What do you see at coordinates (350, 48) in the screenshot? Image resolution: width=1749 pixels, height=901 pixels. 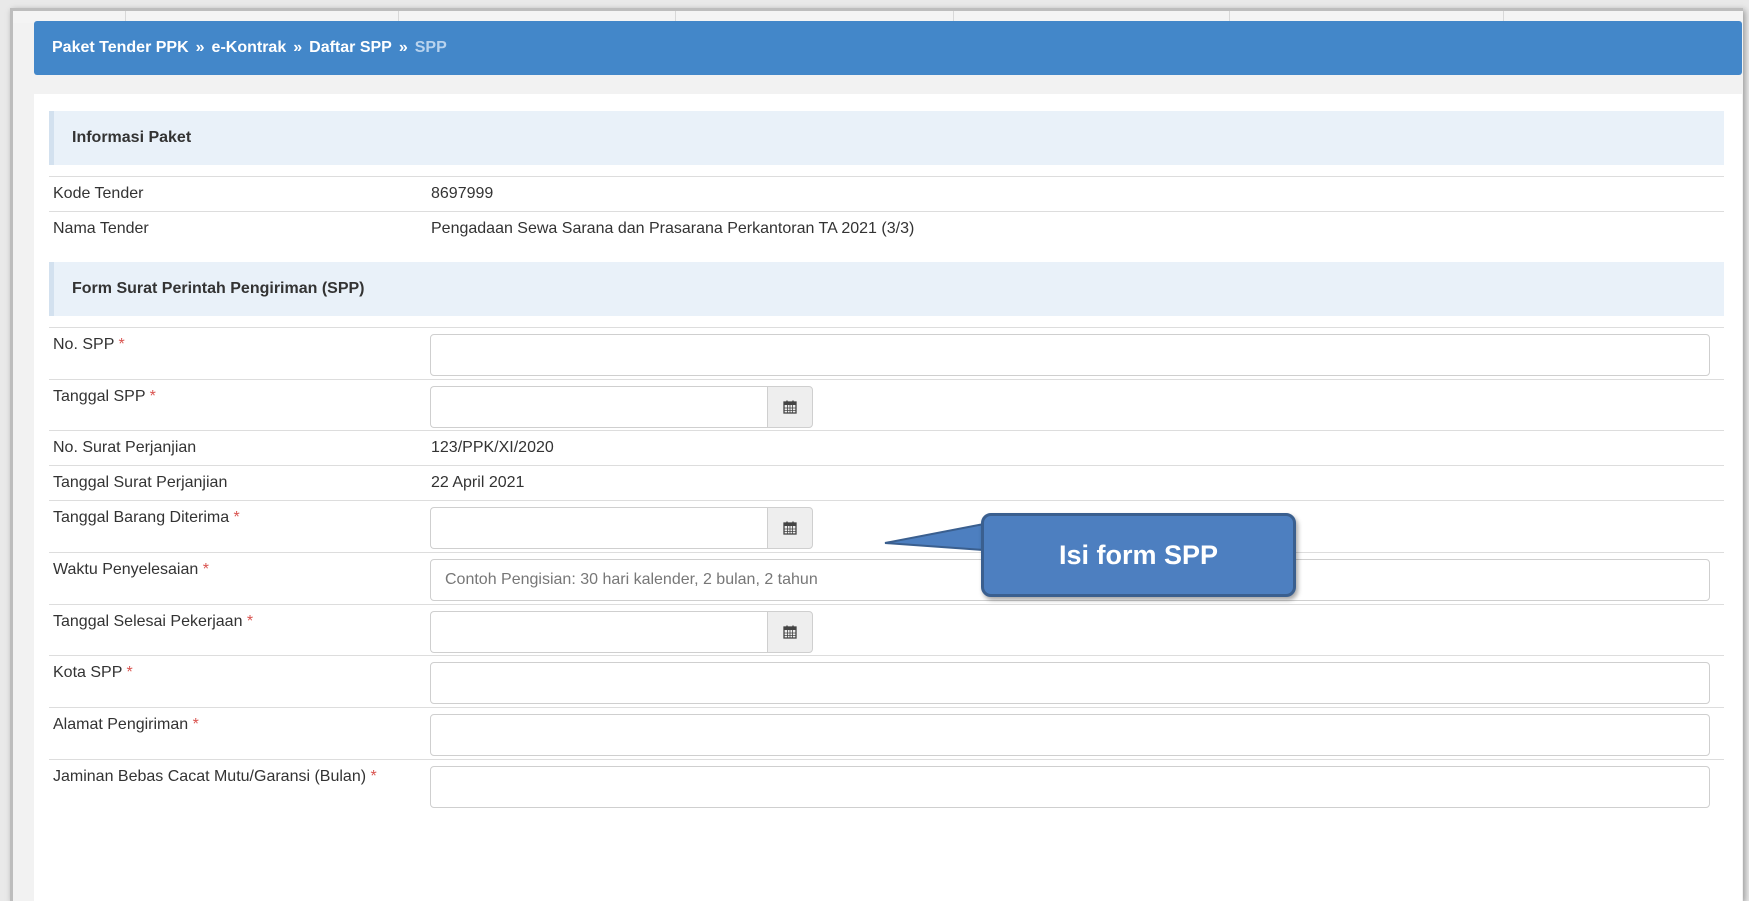 I see `breadcrumb-daftar-spp: Daftar SPP` at bounding box center [350, 48].